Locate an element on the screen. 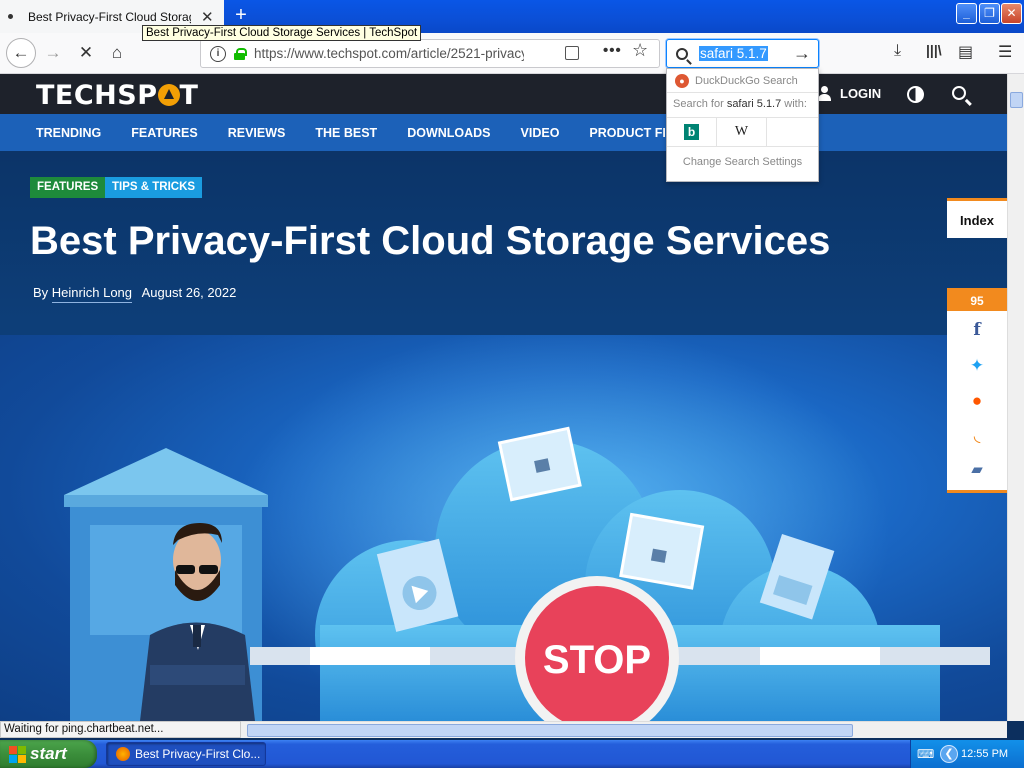 The height and width of the screenshot is (768, 1024). duckduckgo-icon: ● is located at coordinates (682, 80).